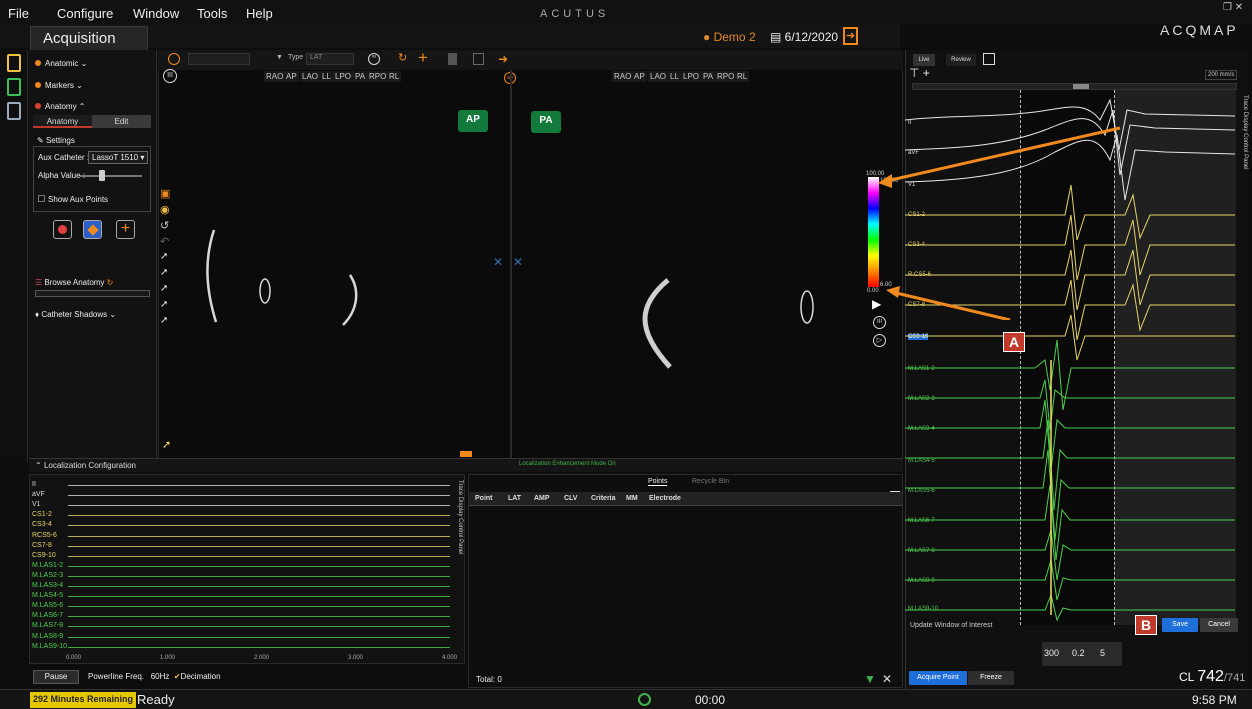 The width and height of the screenshot is (1252, 709). What do you see at coordinates (212, 13) in the screenshot?
I see `menu-tools: Tools` at bounding box center [212, 13].